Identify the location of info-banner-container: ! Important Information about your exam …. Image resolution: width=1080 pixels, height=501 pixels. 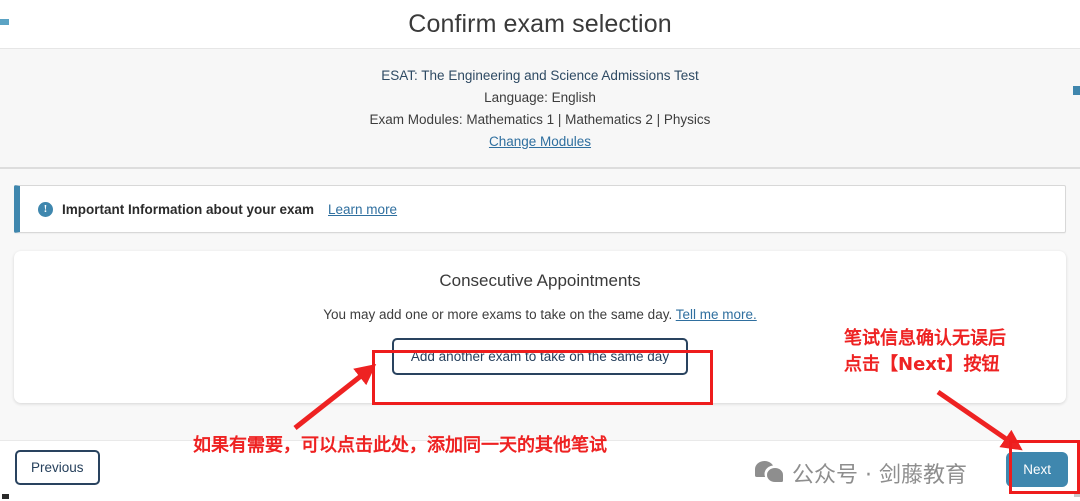
(540, 201).